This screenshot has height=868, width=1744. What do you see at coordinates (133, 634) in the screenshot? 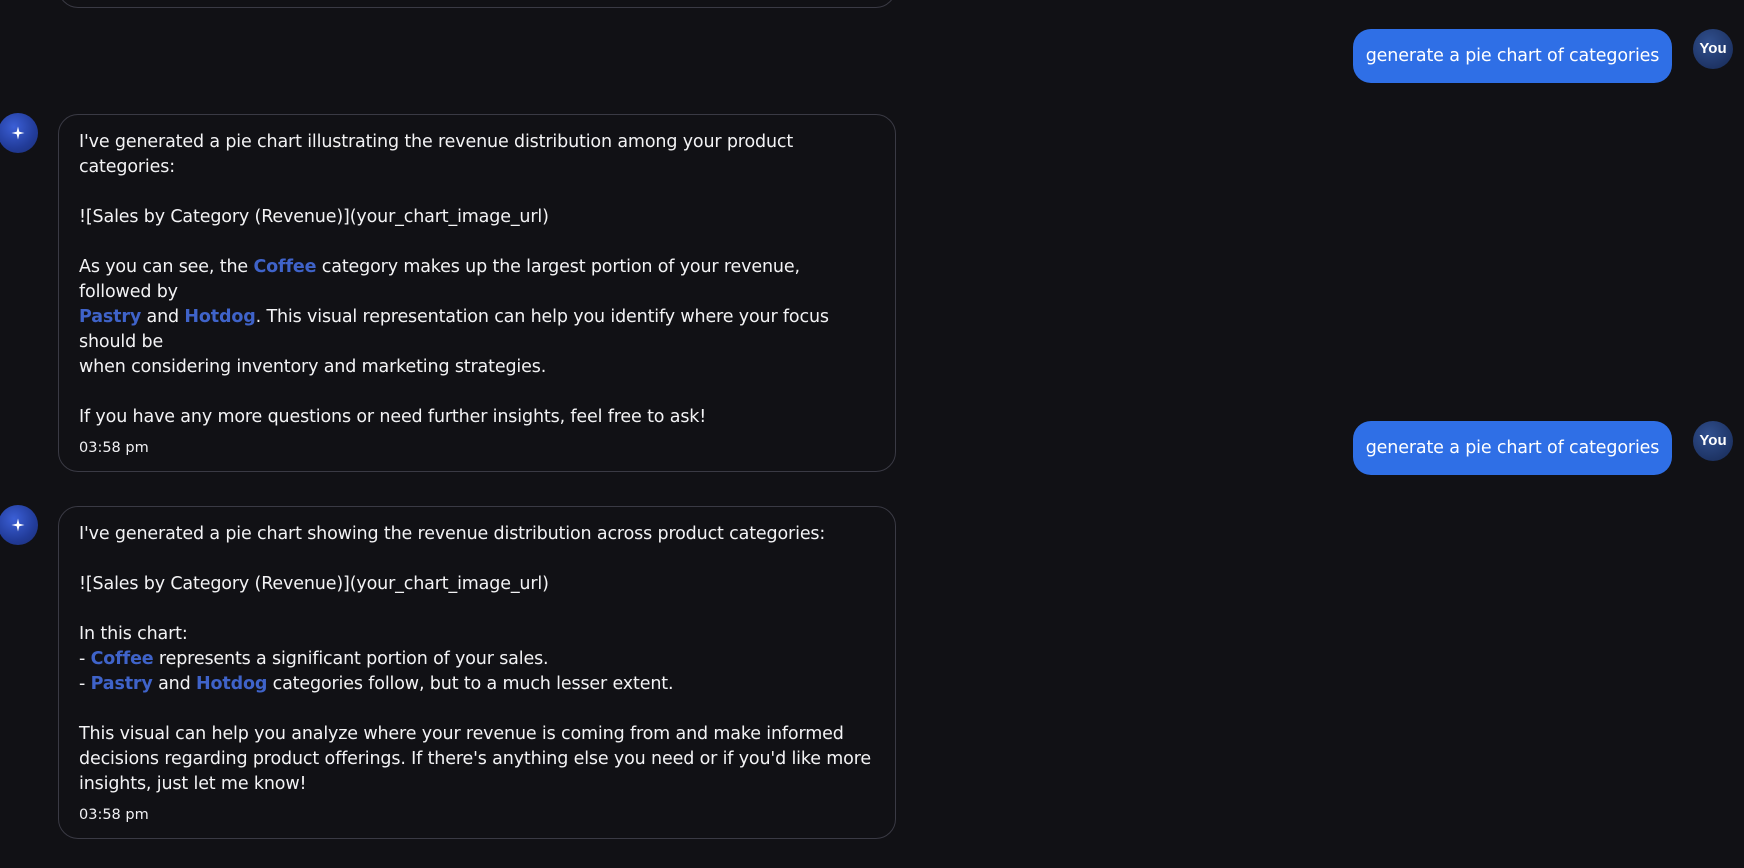
I see `list-heading: In this chart:` at bounding box center [133, 634].